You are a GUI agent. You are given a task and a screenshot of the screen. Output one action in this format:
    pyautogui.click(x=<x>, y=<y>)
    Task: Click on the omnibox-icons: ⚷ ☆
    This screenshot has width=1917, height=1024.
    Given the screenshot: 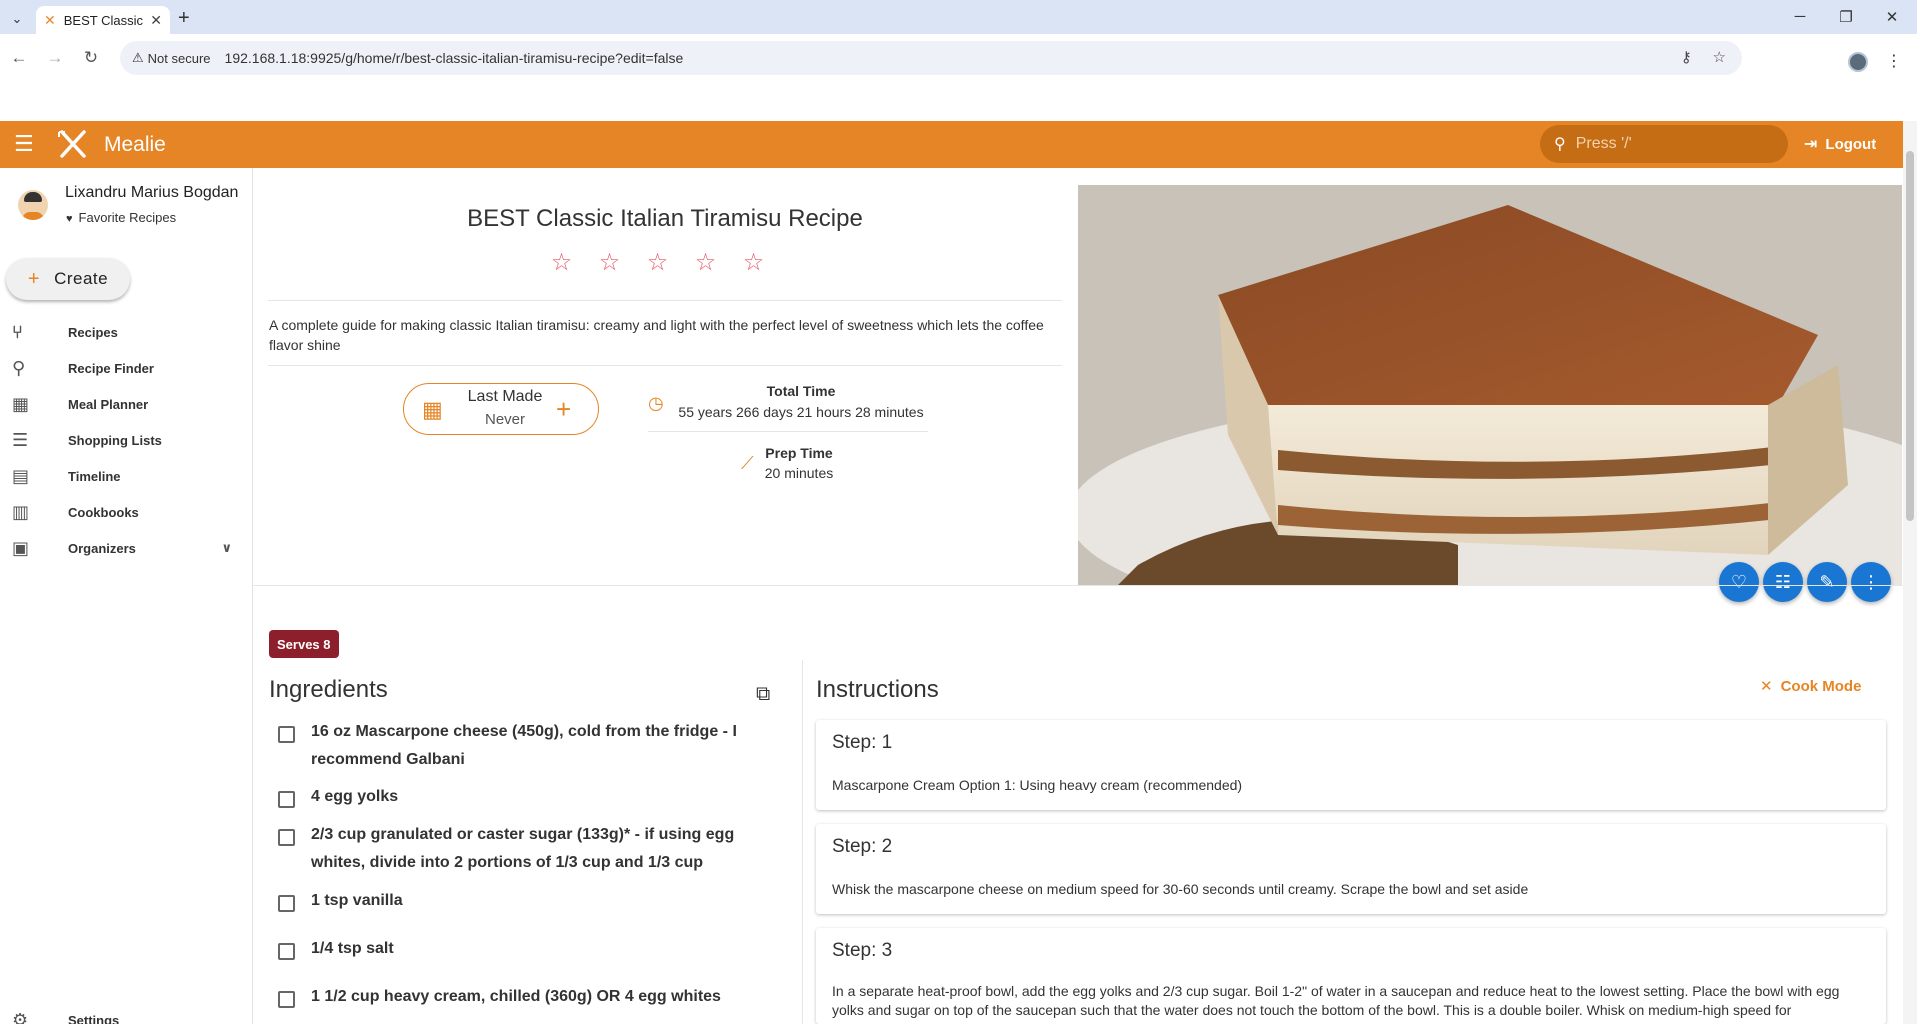 What is the action you would take?
    pyautogui.click(x=1703, y=57)
    